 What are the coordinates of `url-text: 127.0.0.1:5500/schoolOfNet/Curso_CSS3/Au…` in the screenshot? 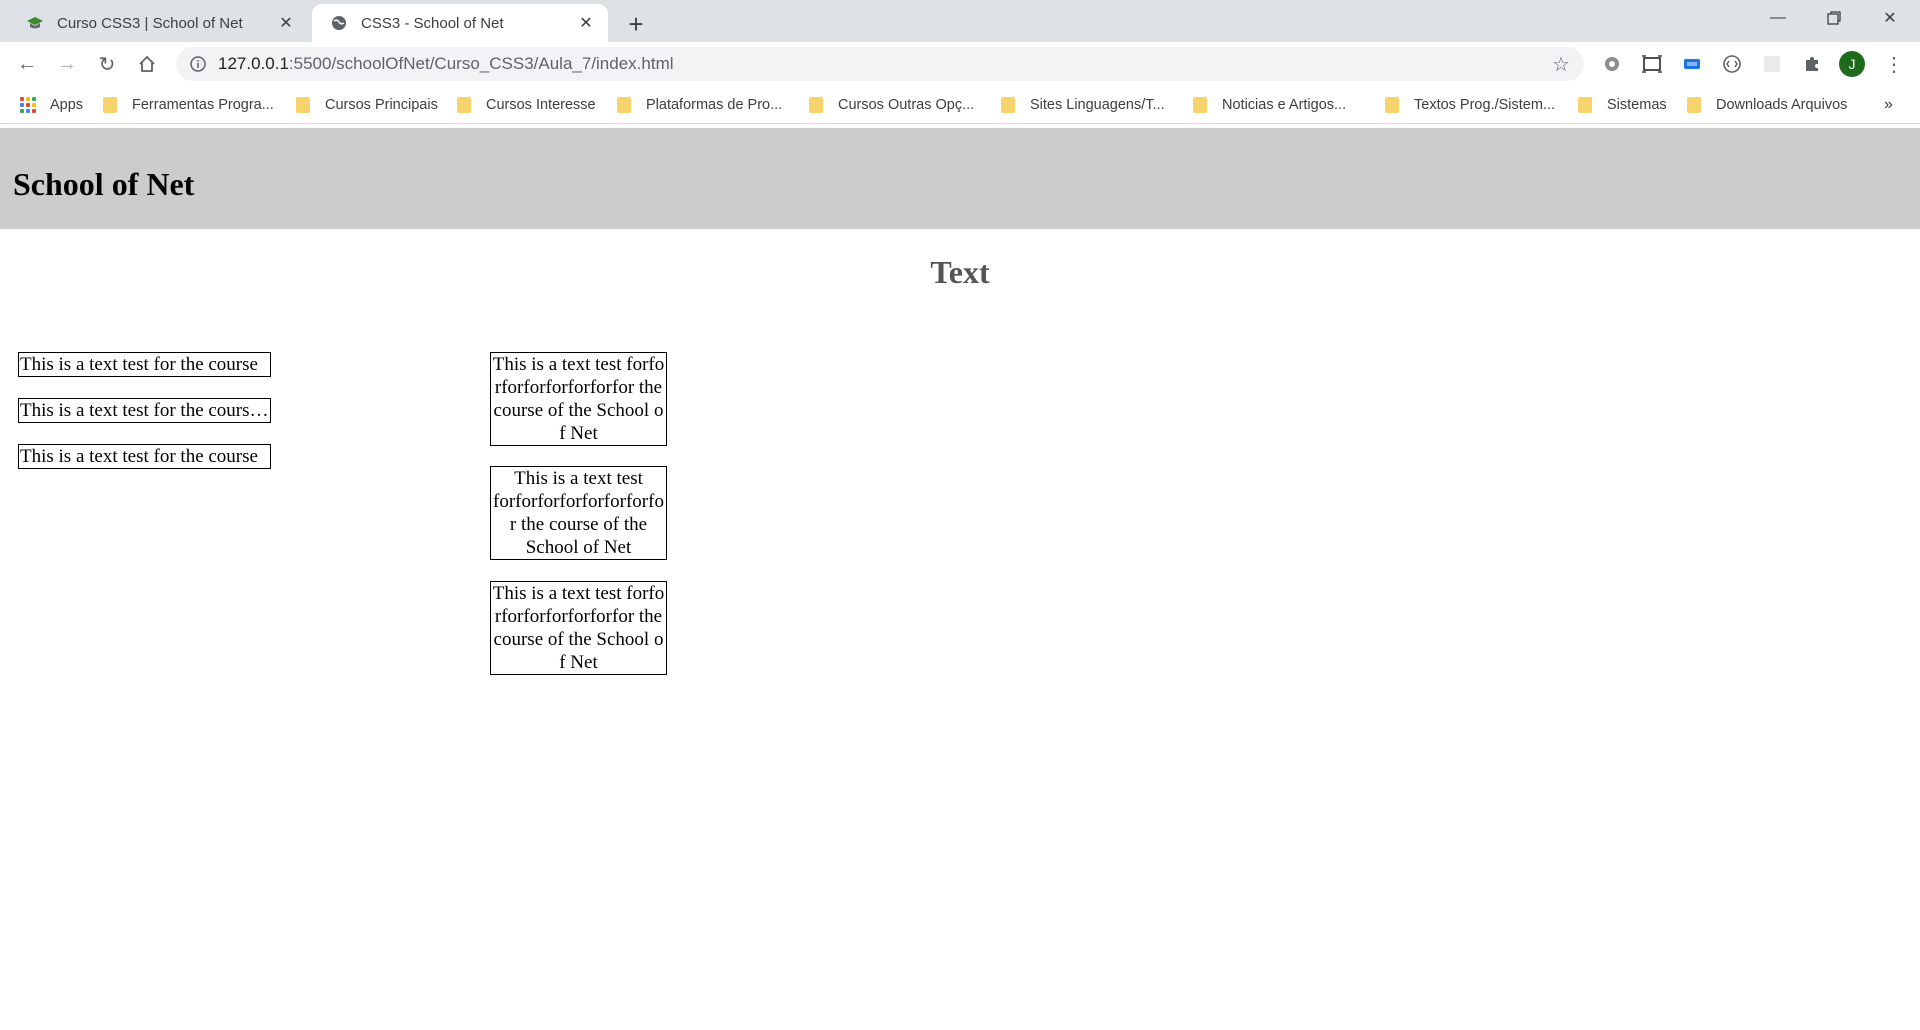 It's located at (446, 64).